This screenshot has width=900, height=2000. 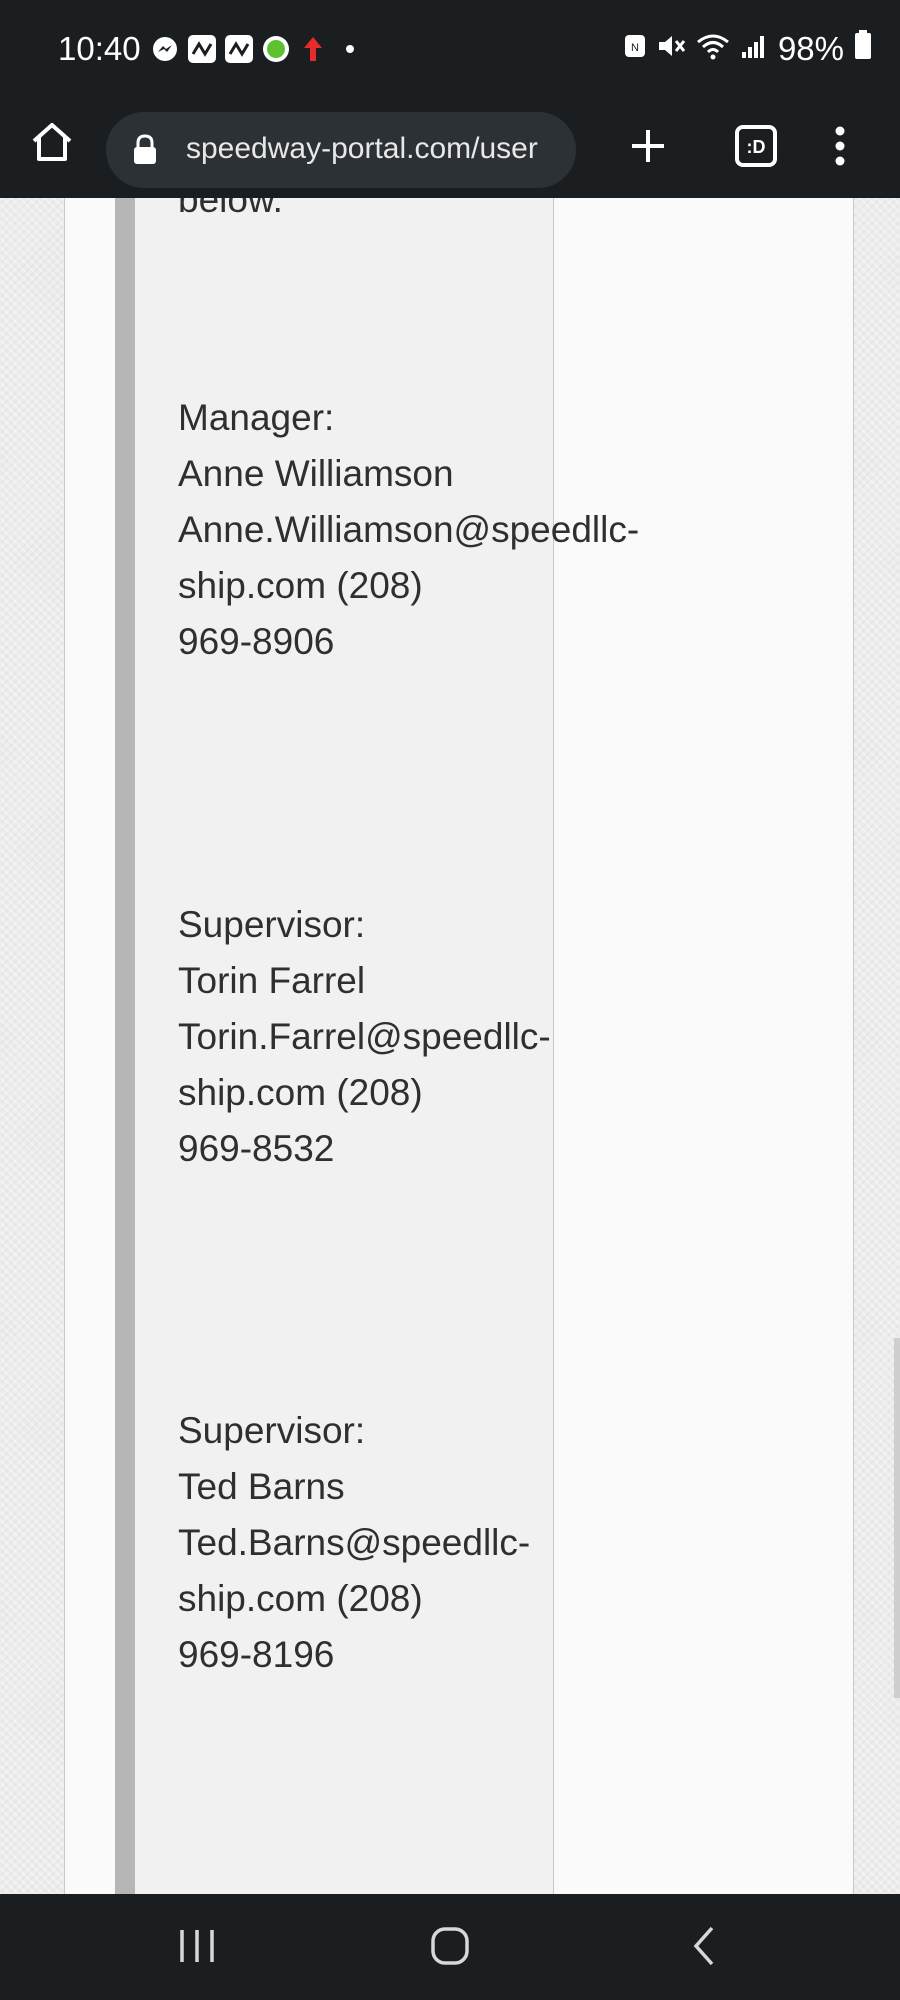 What do you see at coordinates (350, 49) in the screenshot?
I see `dot-icon` at bounding box center [350, 49].